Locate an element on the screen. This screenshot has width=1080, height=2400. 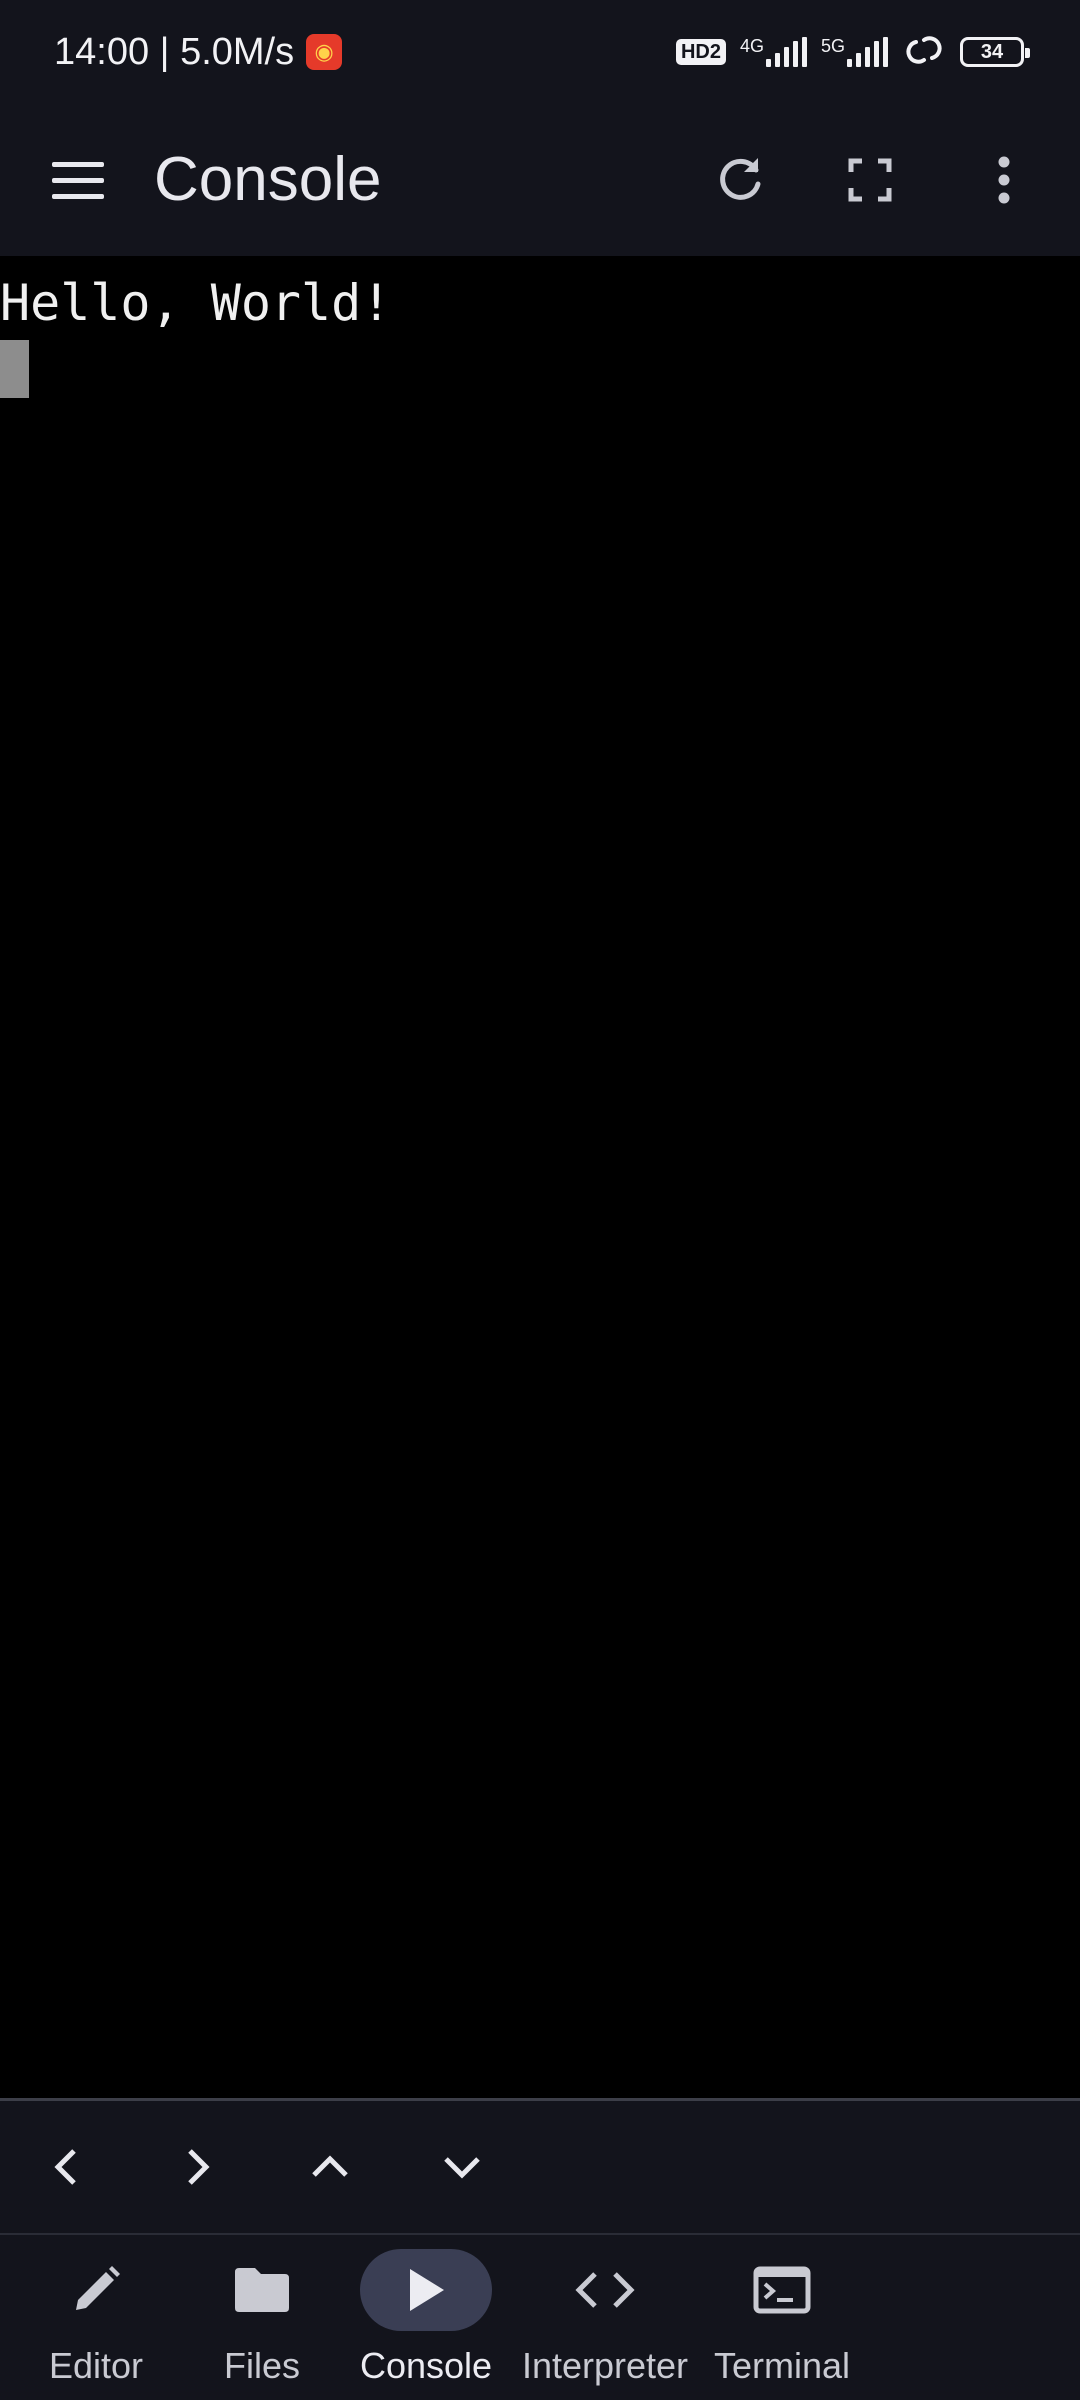
status-bar: 14:00 | 5.0M/s ◉ HD2 4G 5G 34 is located at coordinates (540, 52).